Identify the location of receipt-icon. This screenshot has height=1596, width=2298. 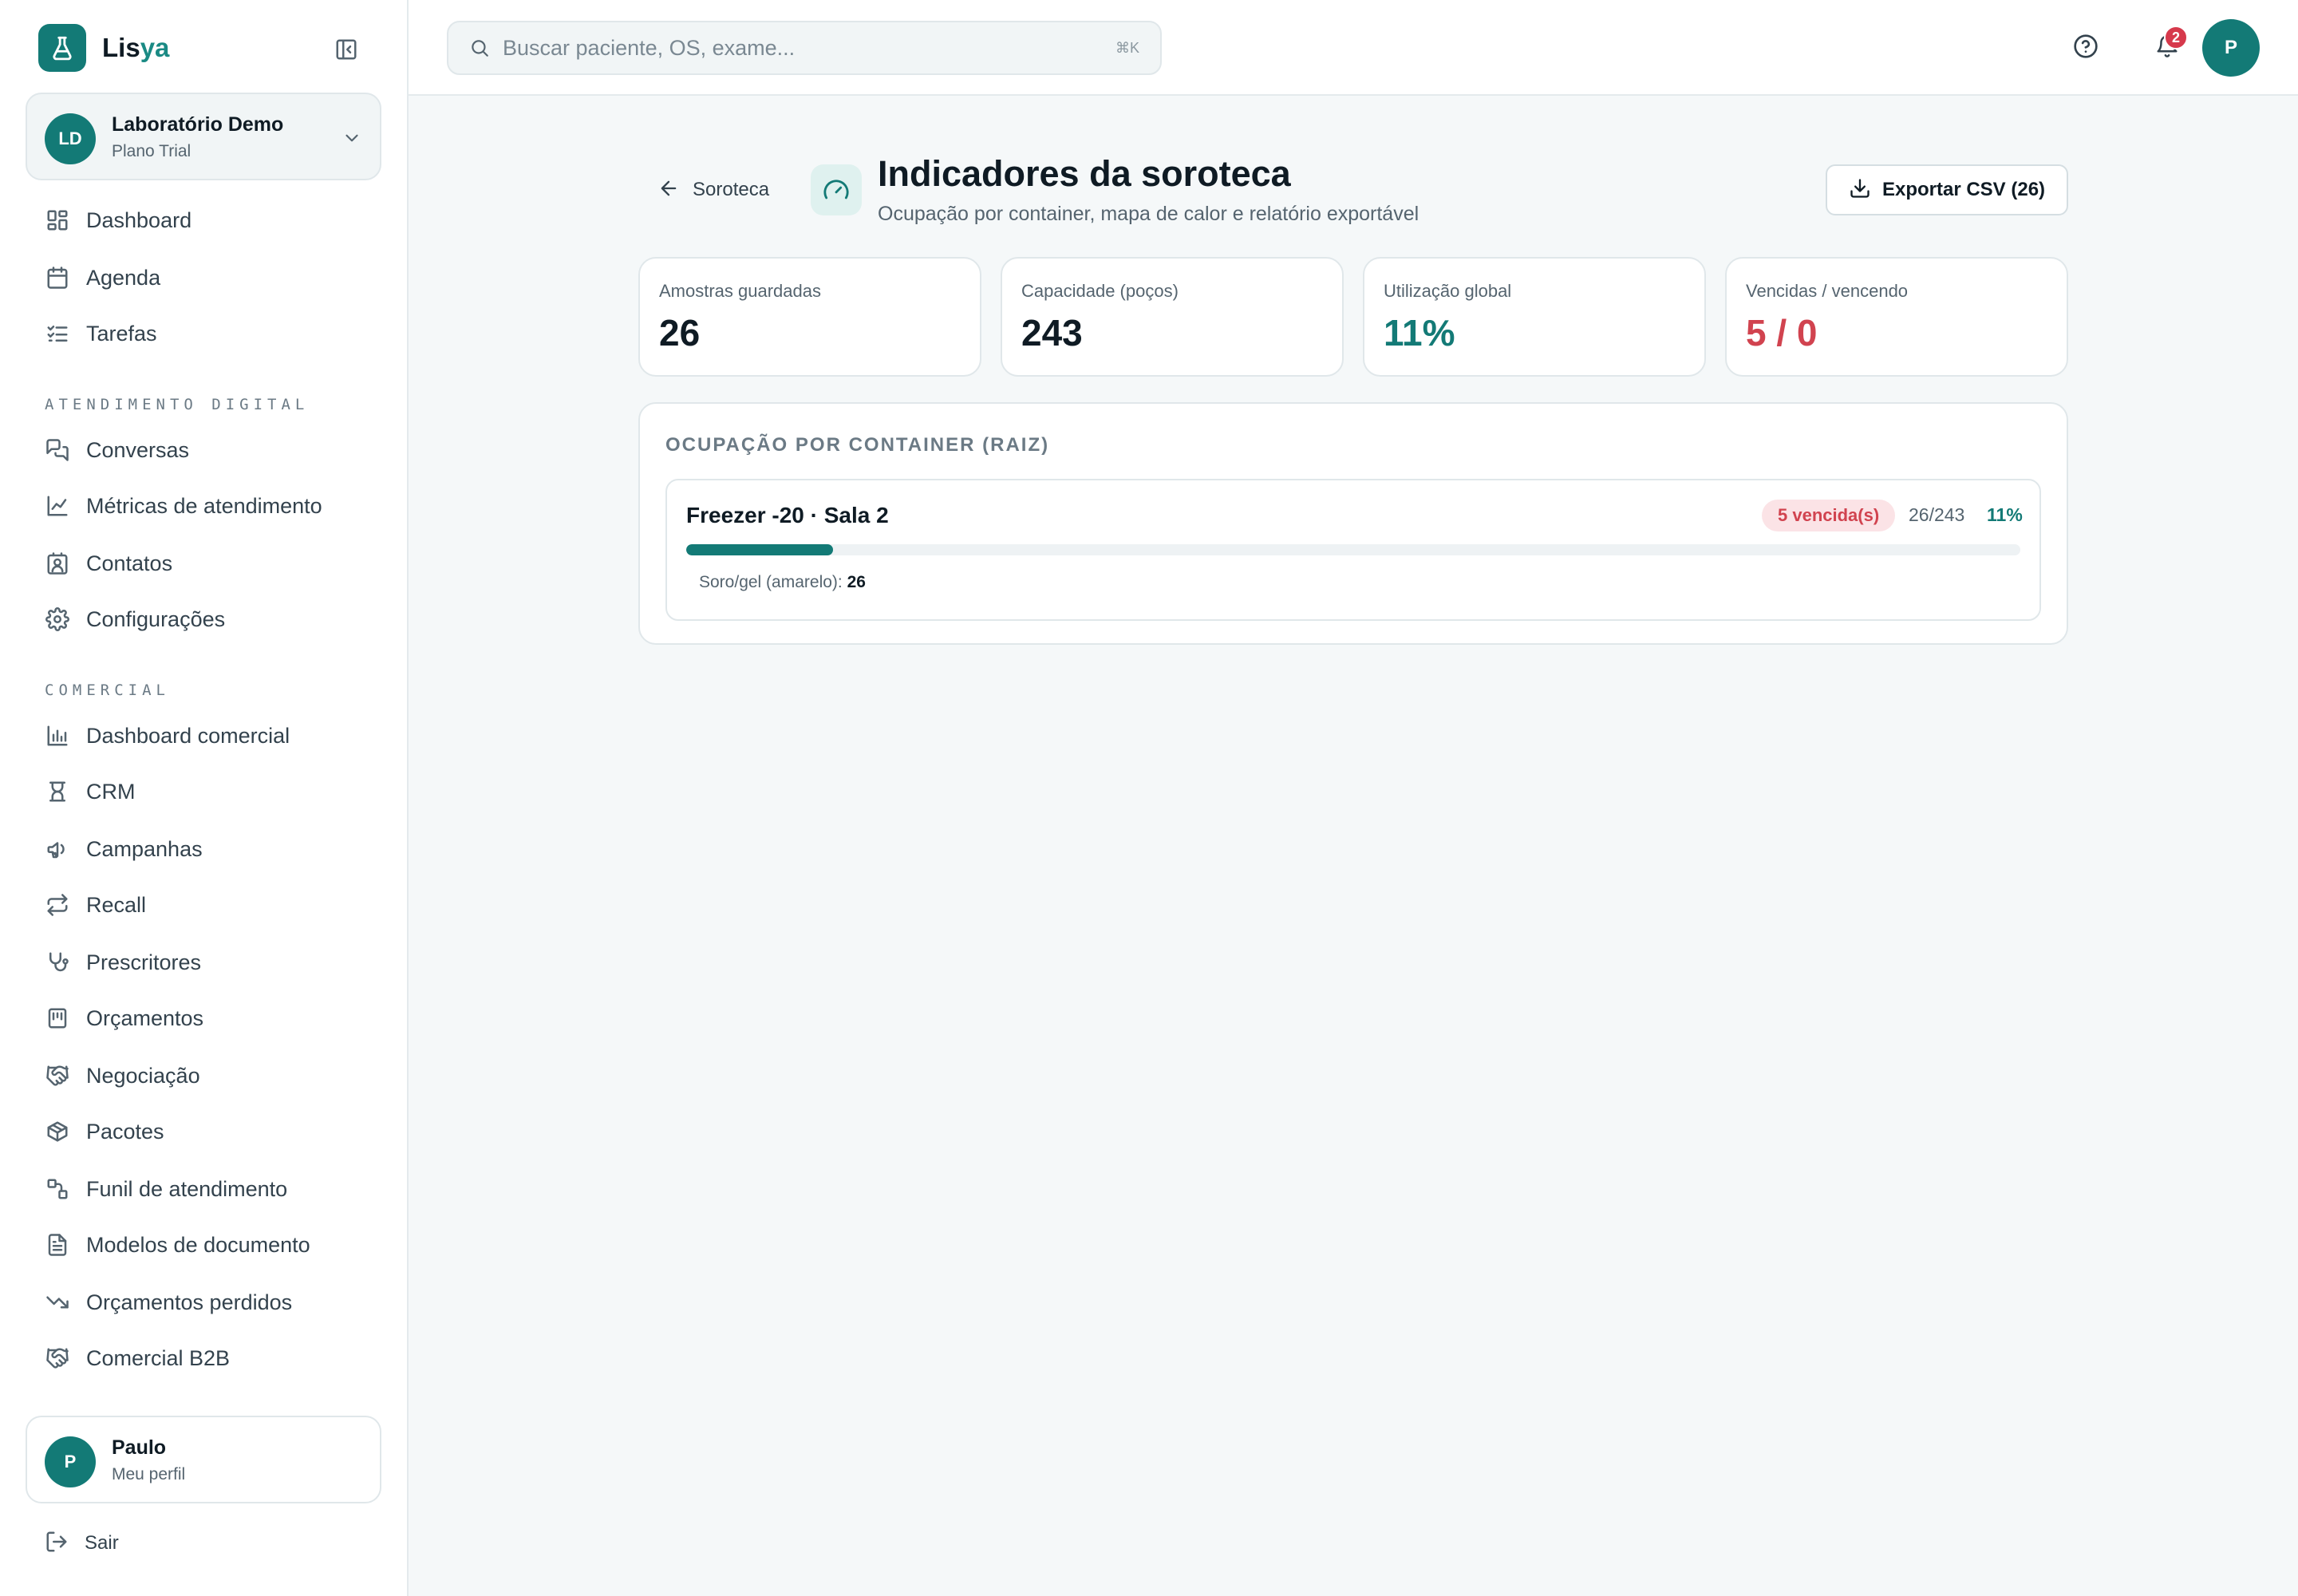
(58, 1018).